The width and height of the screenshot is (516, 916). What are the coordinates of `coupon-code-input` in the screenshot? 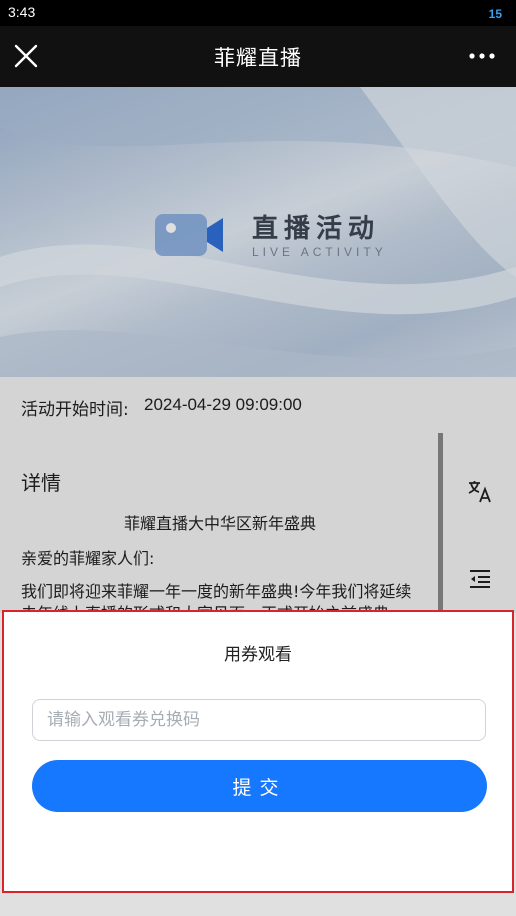 It's located at (259, 720).